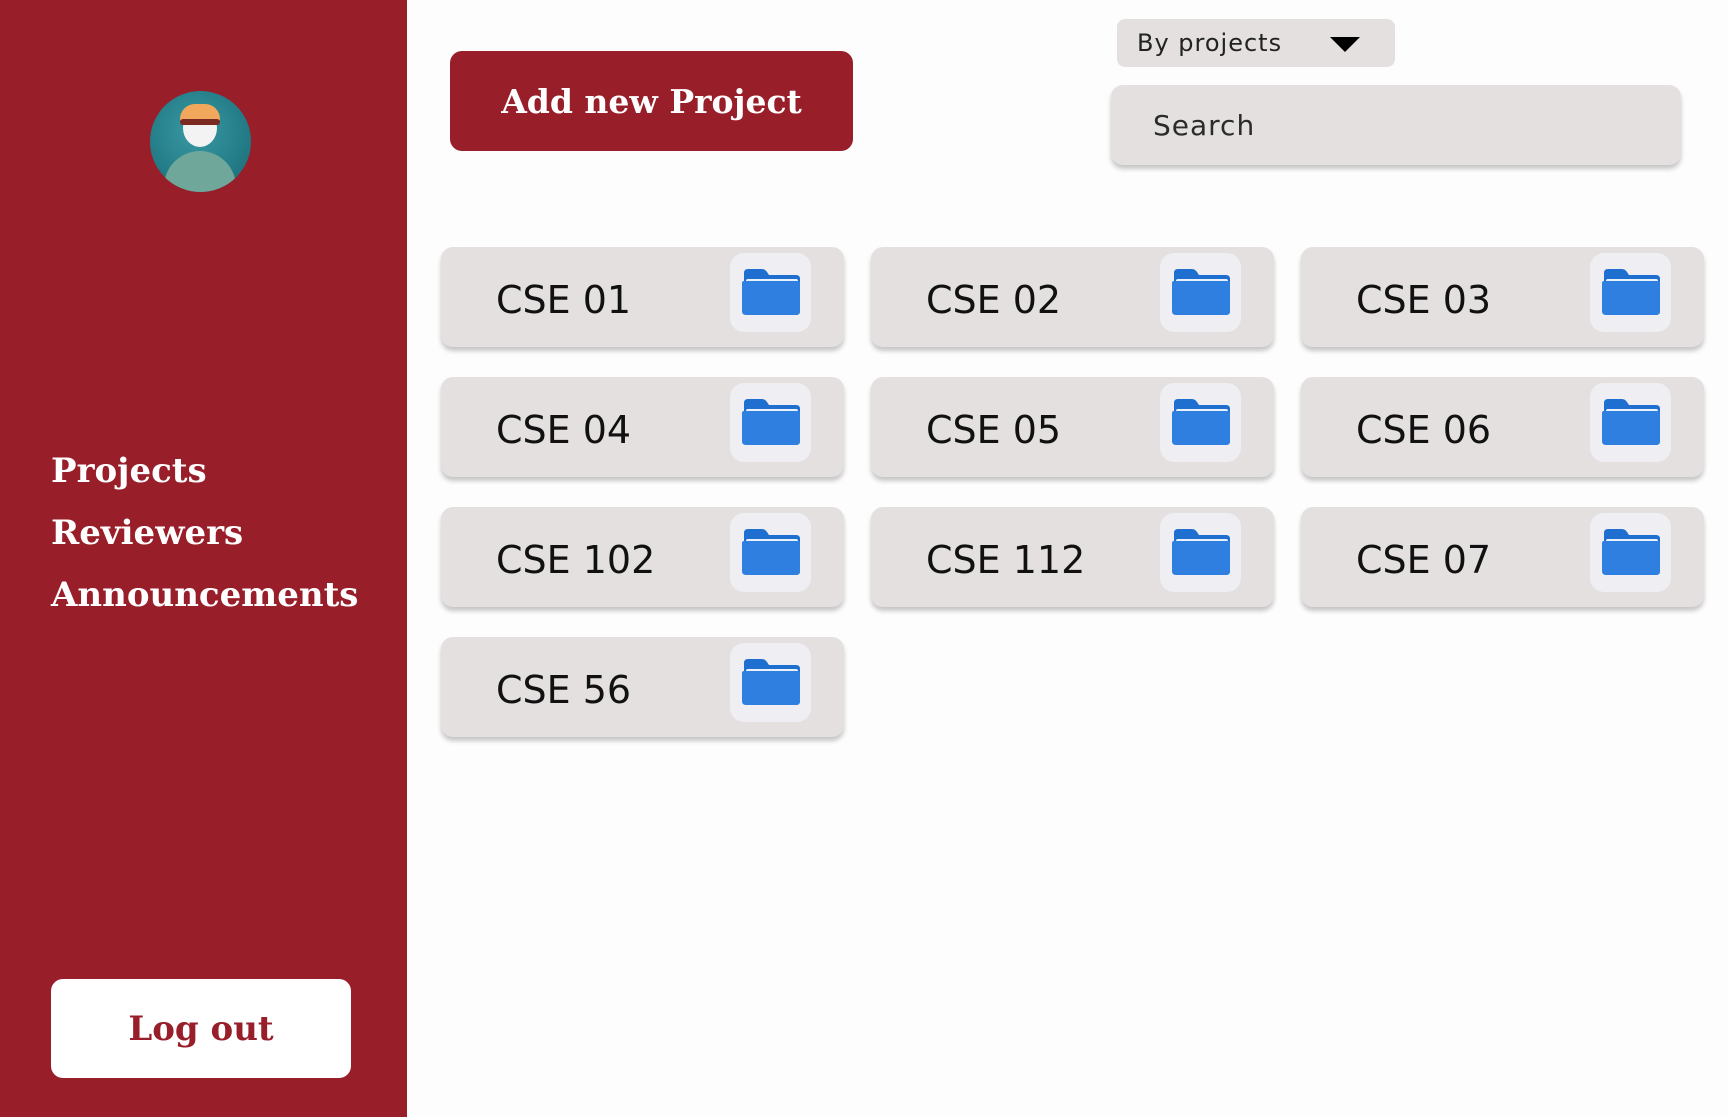 The width and height of the screenshot is (1728, 1117). Describe the element at coordinates (1345, 44) in the screenshot. I see `caret-down-icon` at that location.